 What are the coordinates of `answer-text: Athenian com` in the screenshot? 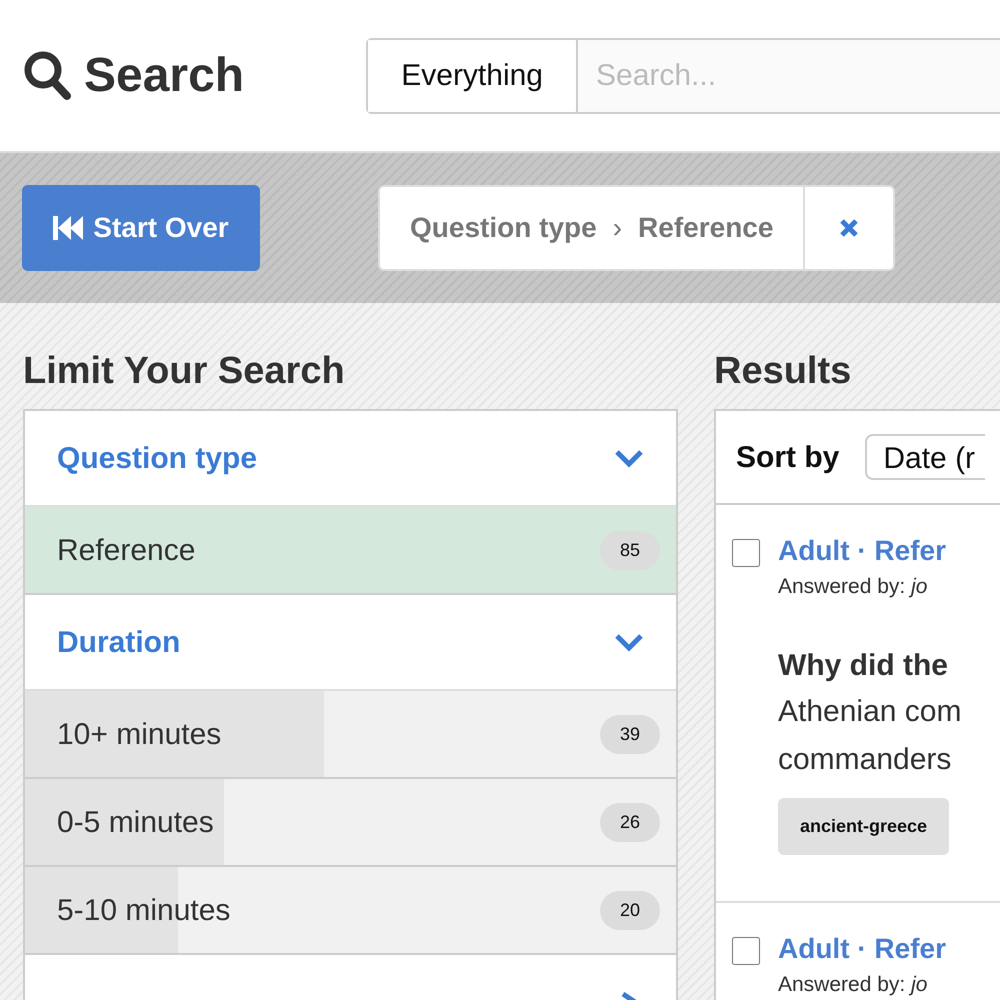 It's located at (870, 712).